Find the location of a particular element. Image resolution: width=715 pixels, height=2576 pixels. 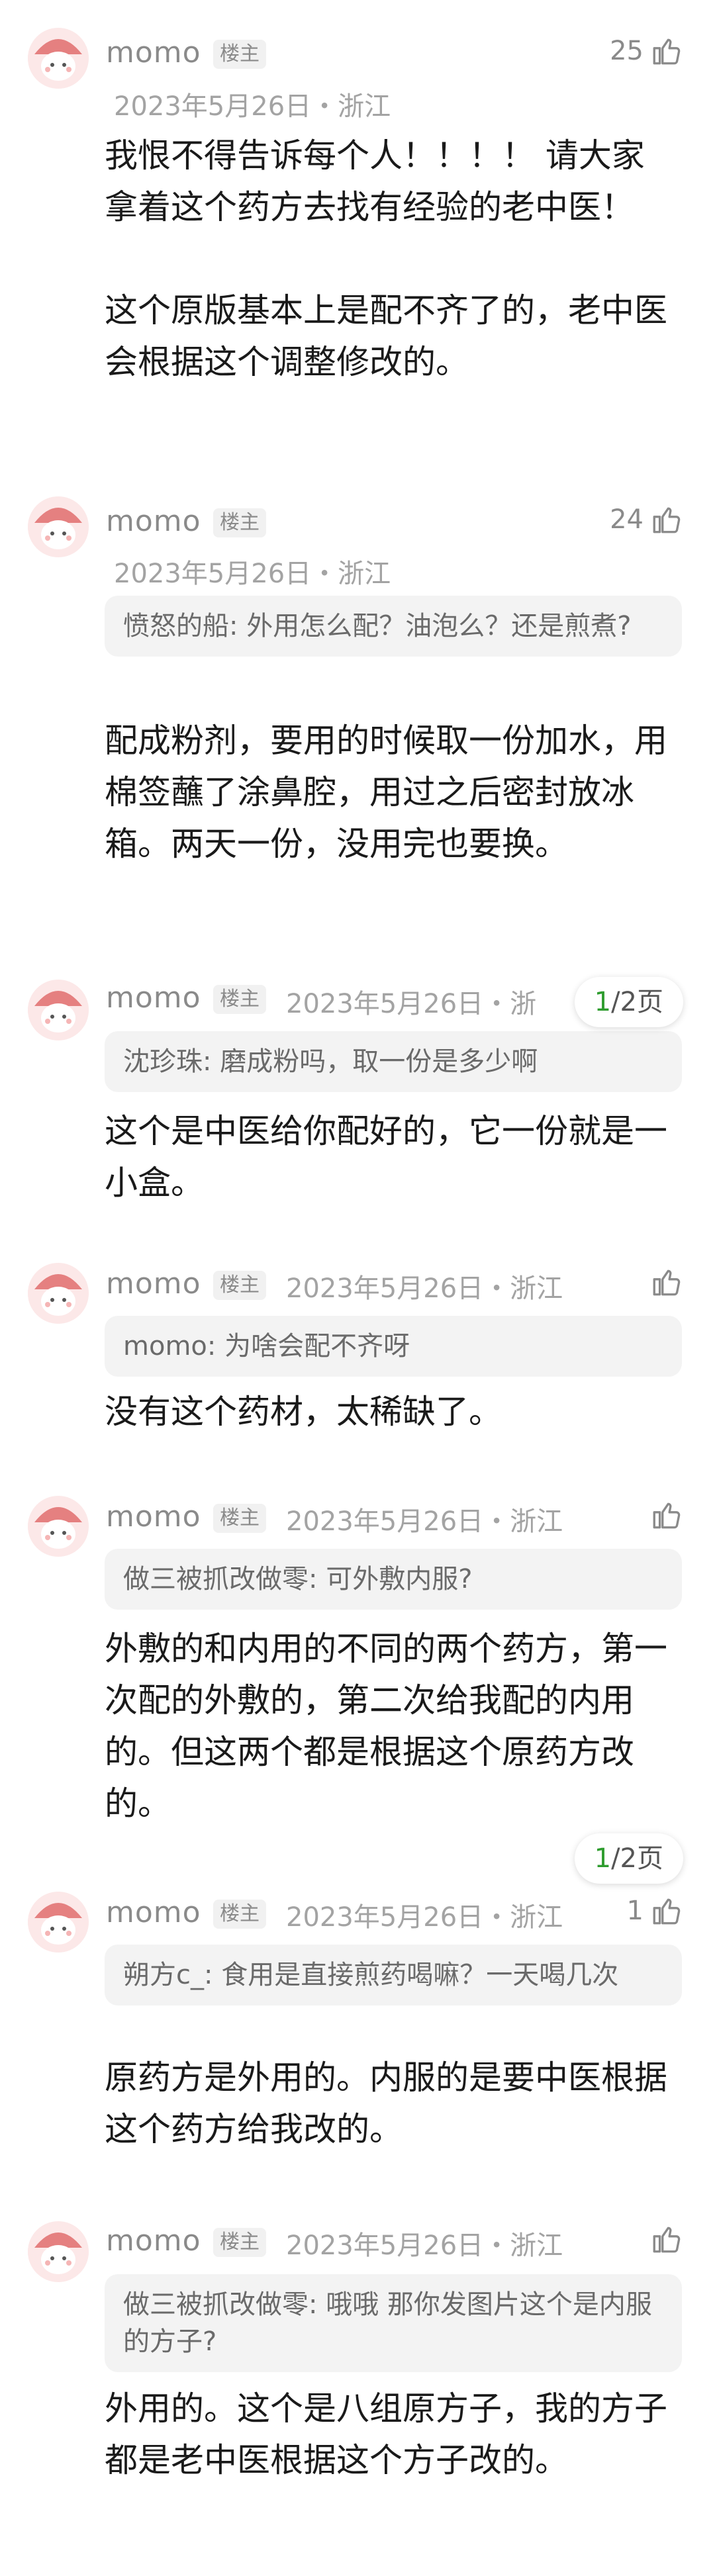

quoted-reply: 朔方c_: 食用是直接煎药喝嘛？一天喝几次 is located at coordinates (394, 1975).